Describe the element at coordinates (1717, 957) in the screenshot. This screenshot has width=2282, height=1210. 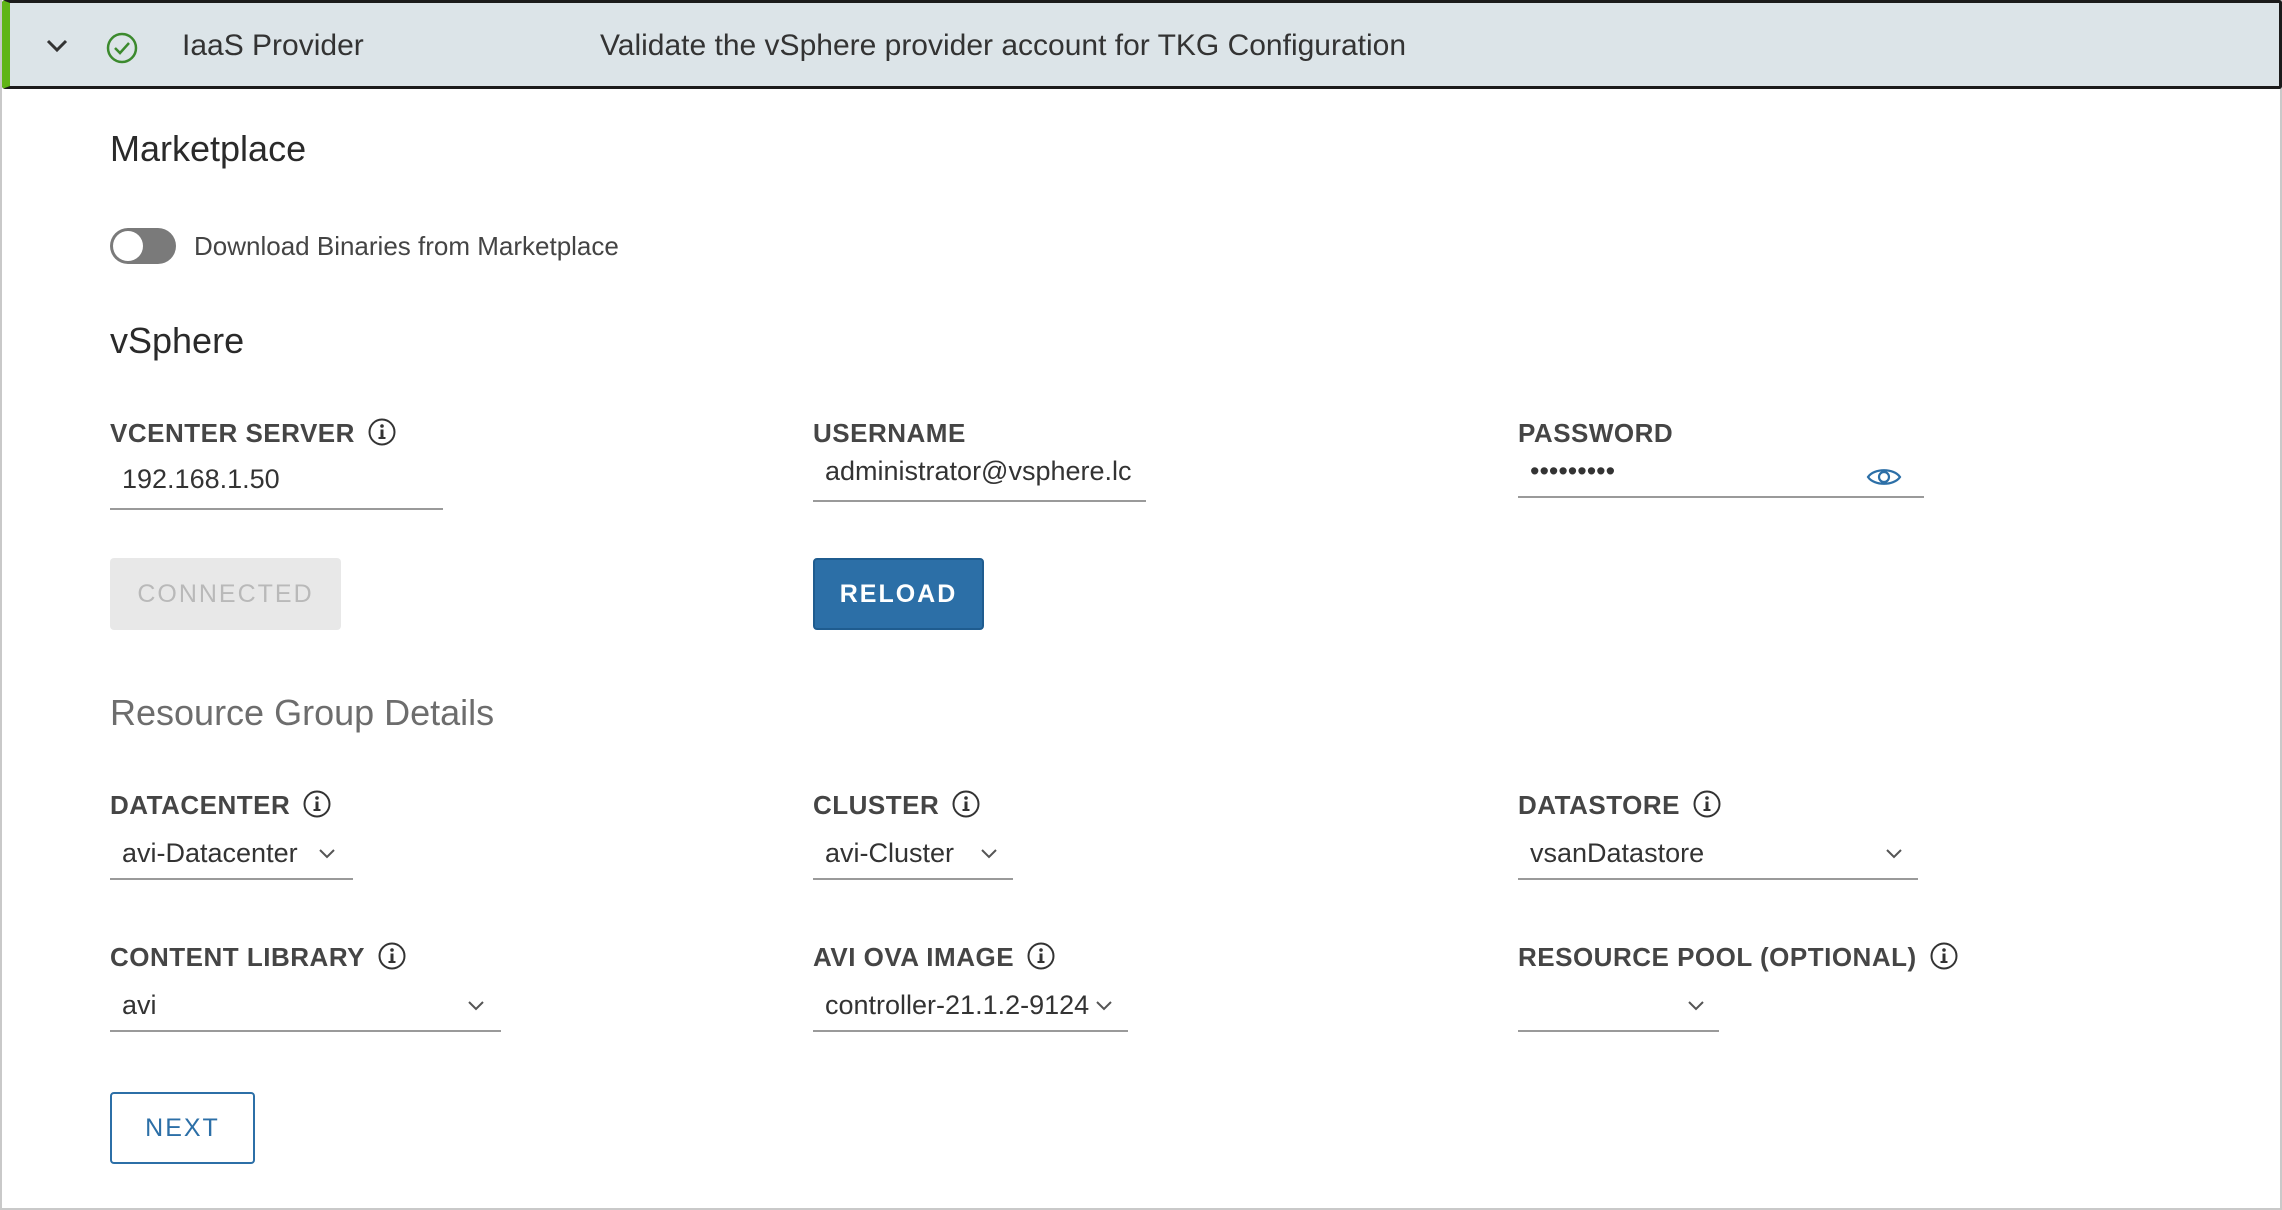
I see `resource-pool-label-text: RESOURCE POOL (OPTIONAL)` at that location.